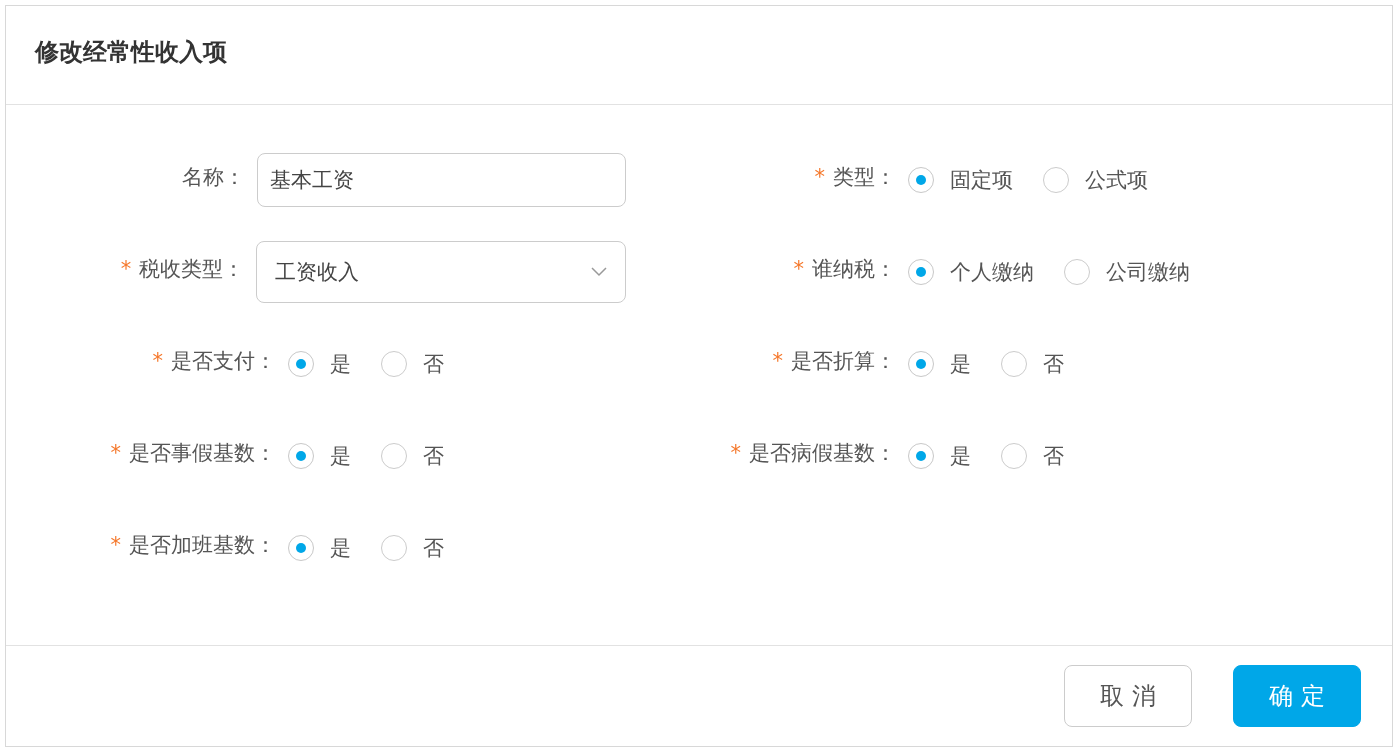 This screenshot has height=754, width=1400. What do you see at coordinates (441, 272) in the screenshot?
I see `select-field: 工资收入` at bounding box center [441, 272].